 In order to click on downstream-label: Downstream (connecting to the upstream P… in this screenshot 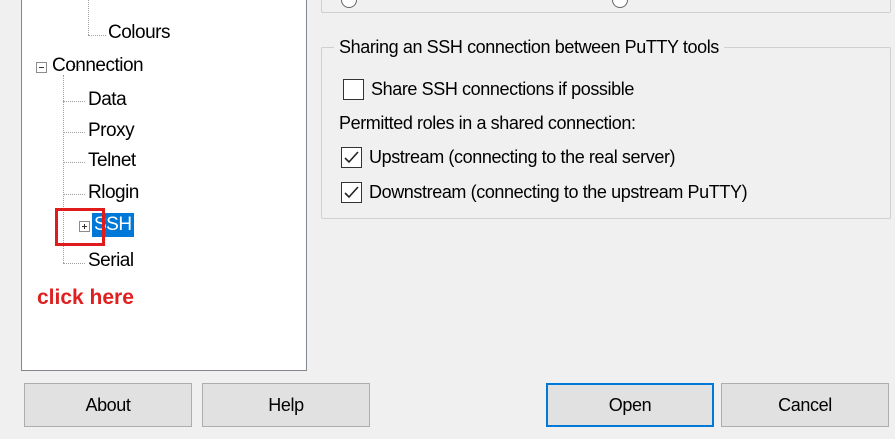, I will do `click(558, 192)`.